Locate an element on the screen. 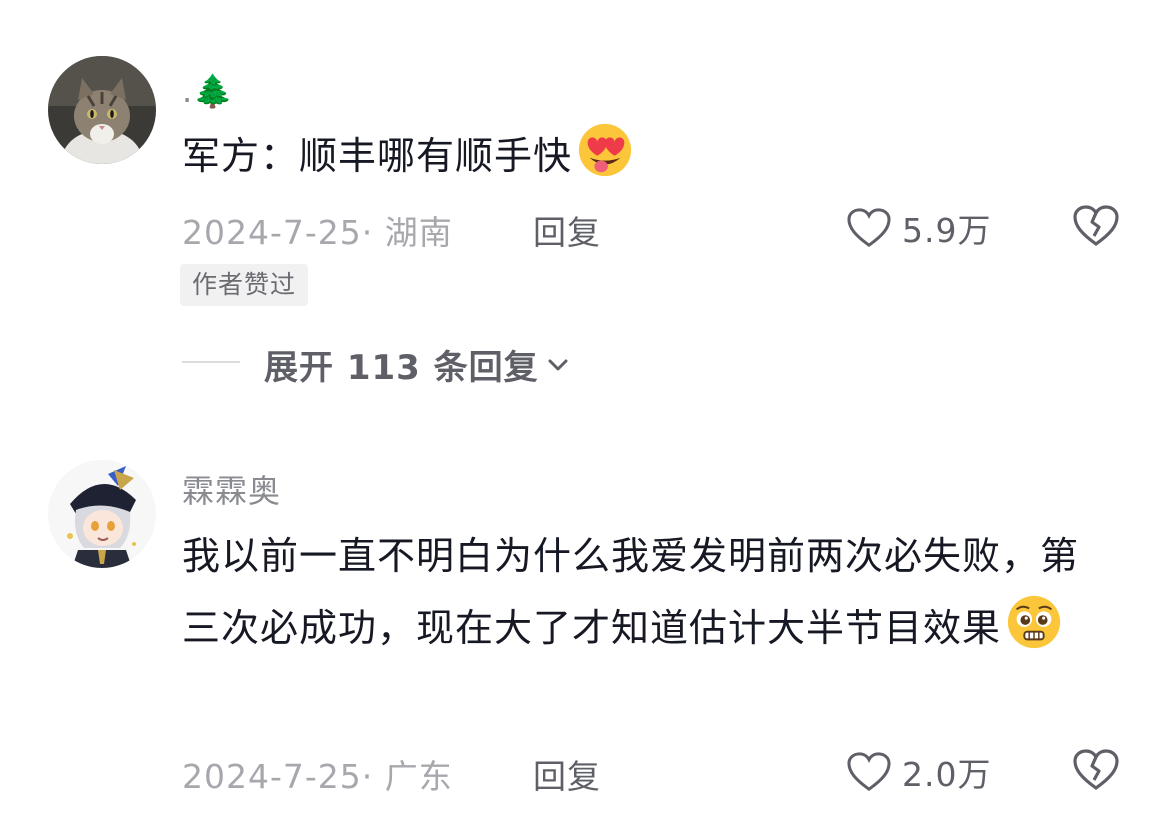 This screenshot has height=820, width=1170. like-count: 5.9万 is located at coordinates (947, 230).